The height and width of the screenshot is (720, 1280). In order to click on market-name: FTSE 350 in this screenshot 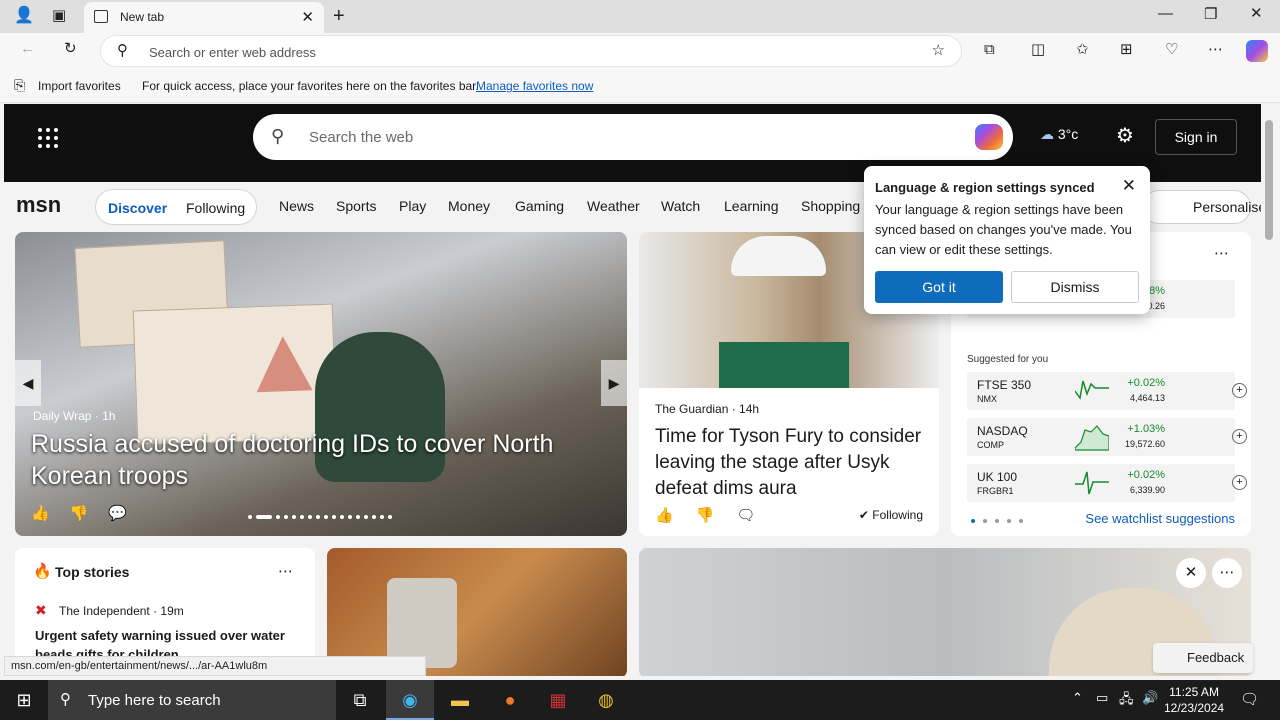, I will do `click(1004, 385)`.